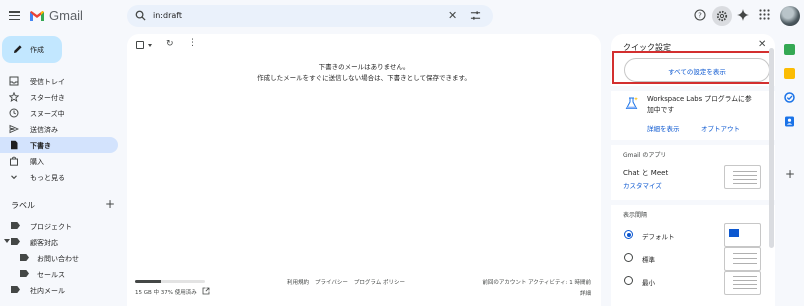 This screenshot has height=306, width=804. I want to click on highlight-box, so click(692, 67).